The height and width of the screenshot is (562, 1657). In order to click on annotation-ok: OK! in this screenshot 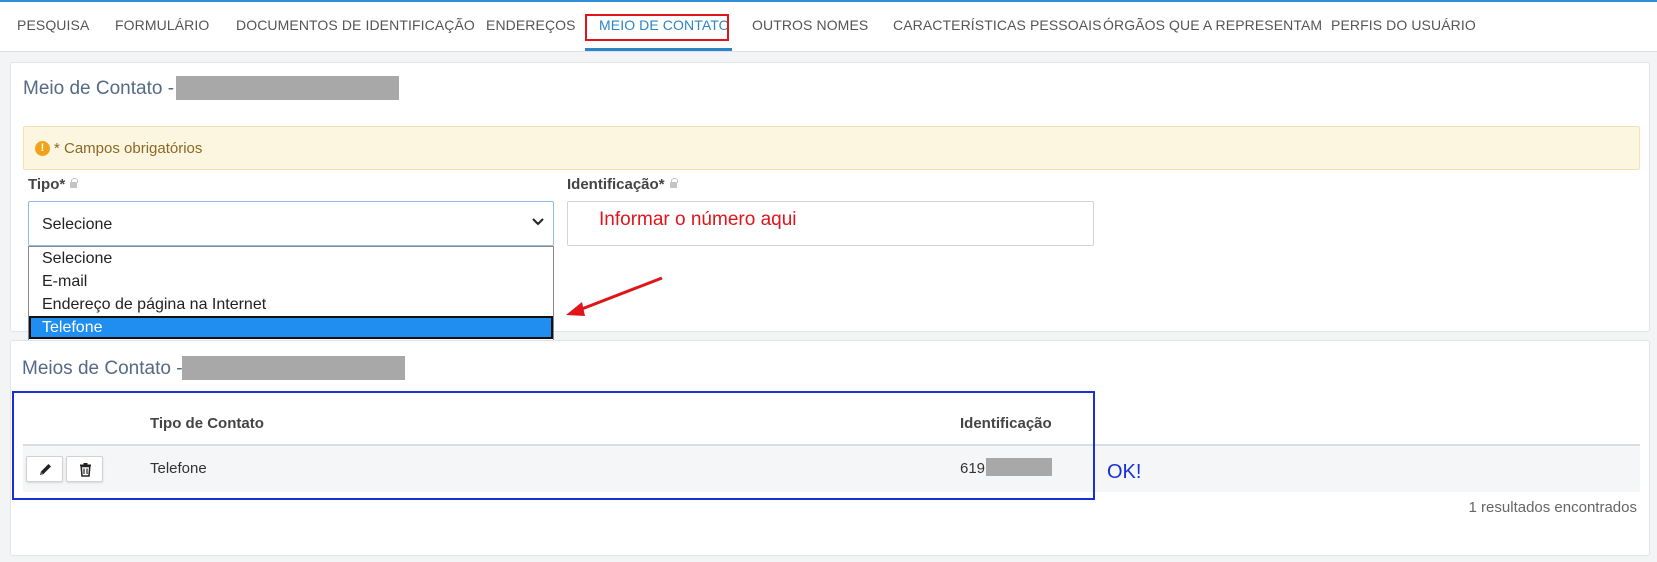, I will do `click(1124, 472)`.